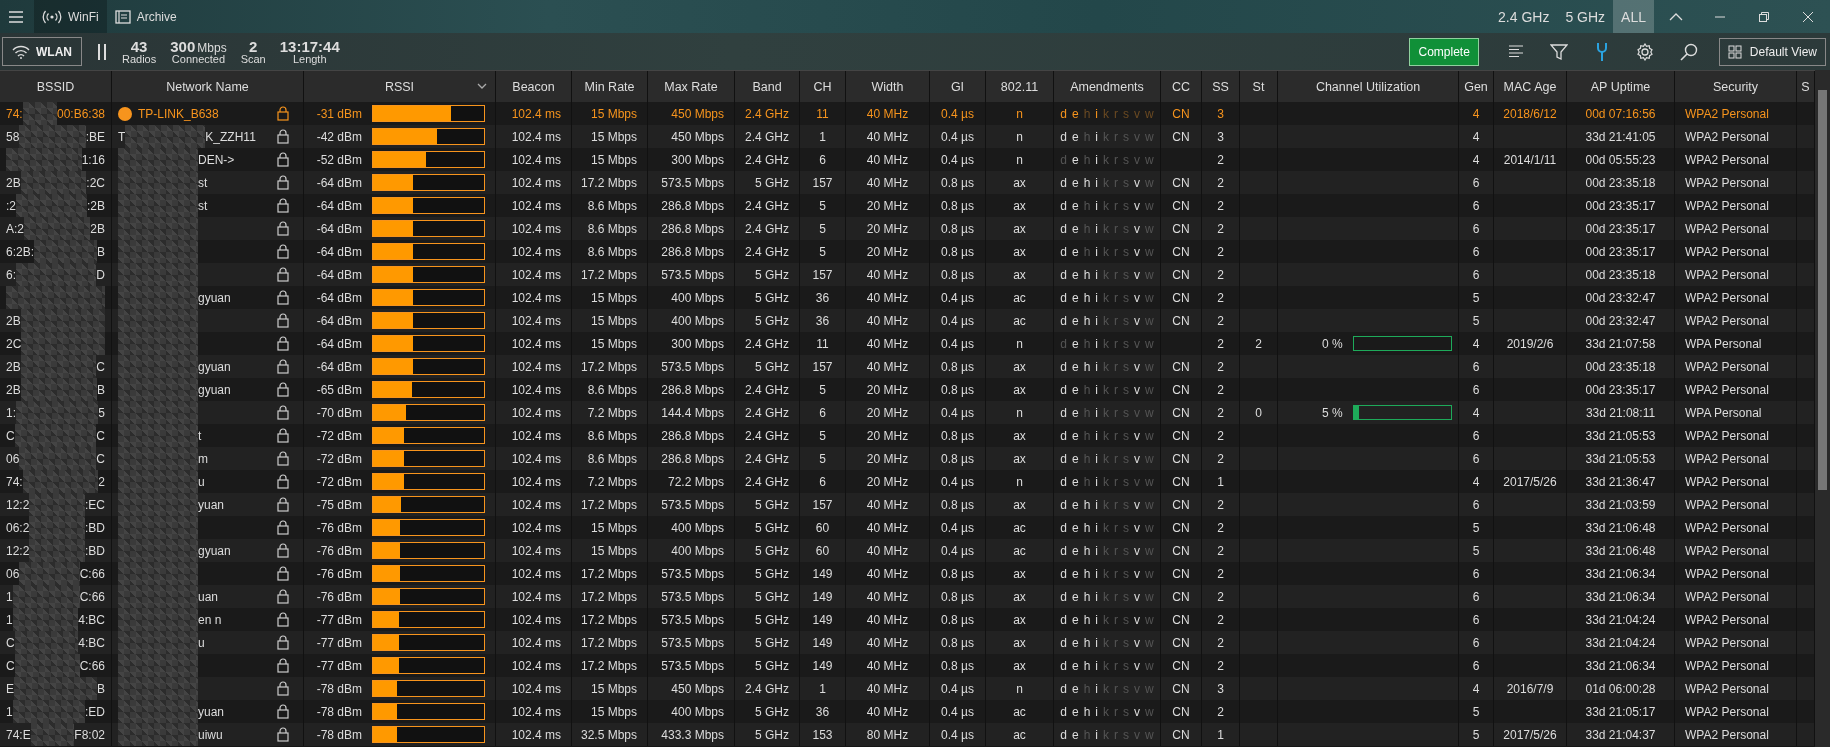 This screenshot has height=747, width=1830. What do you see at coordinates (1126, 113) in the screenshot?
I see `amendment-letter: s` at bounding box center [1126, 113].